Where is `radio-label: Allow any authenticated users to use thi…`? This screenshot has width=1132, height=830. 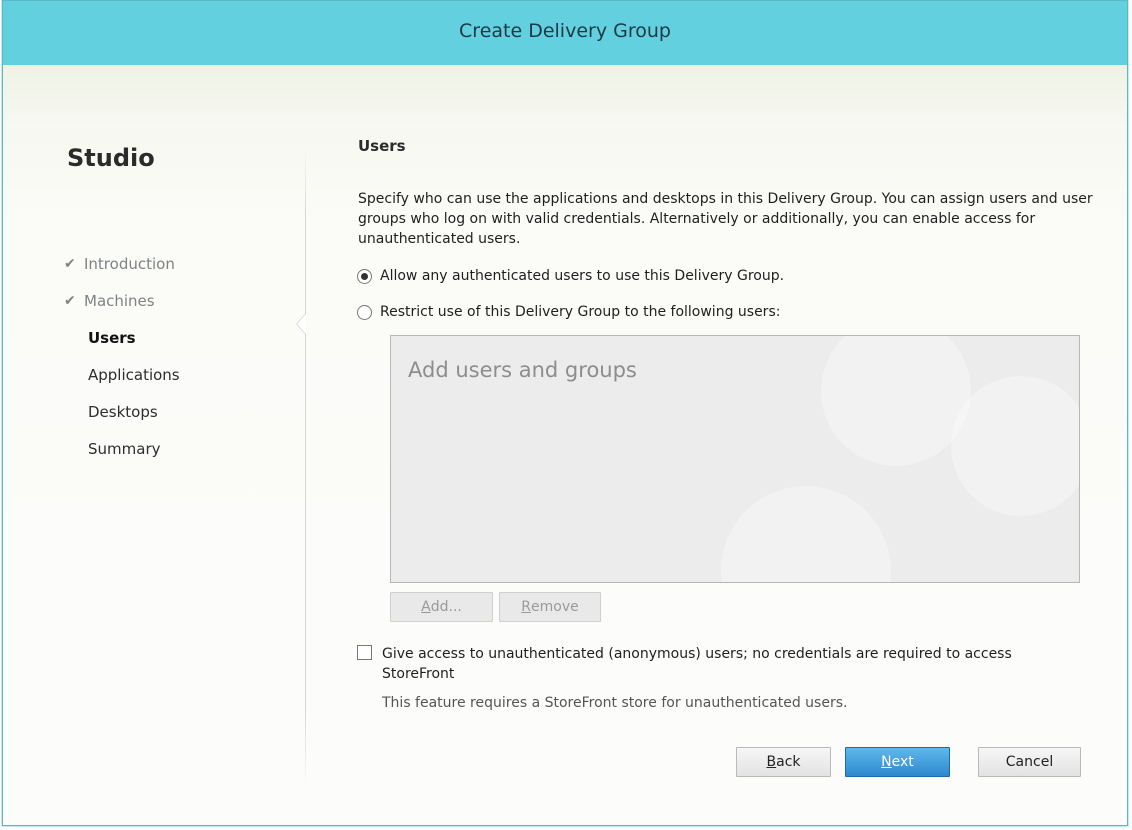
radio-label: Allow any authenticated users to use thi… is located at coordinates (582, 276).